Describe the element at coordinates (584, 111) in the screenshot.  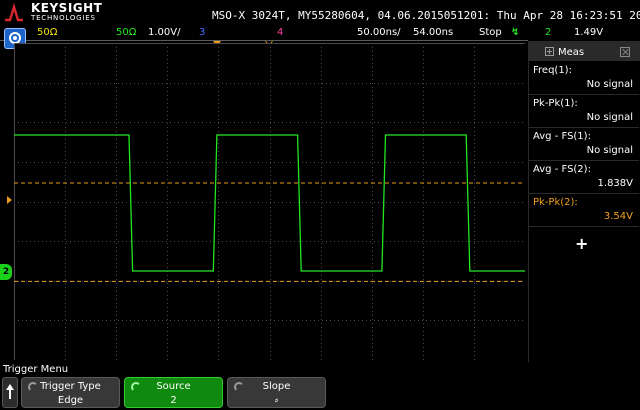
I see `meas-item-pkpk-1: Pk-Pk(1): No signal` at that location.